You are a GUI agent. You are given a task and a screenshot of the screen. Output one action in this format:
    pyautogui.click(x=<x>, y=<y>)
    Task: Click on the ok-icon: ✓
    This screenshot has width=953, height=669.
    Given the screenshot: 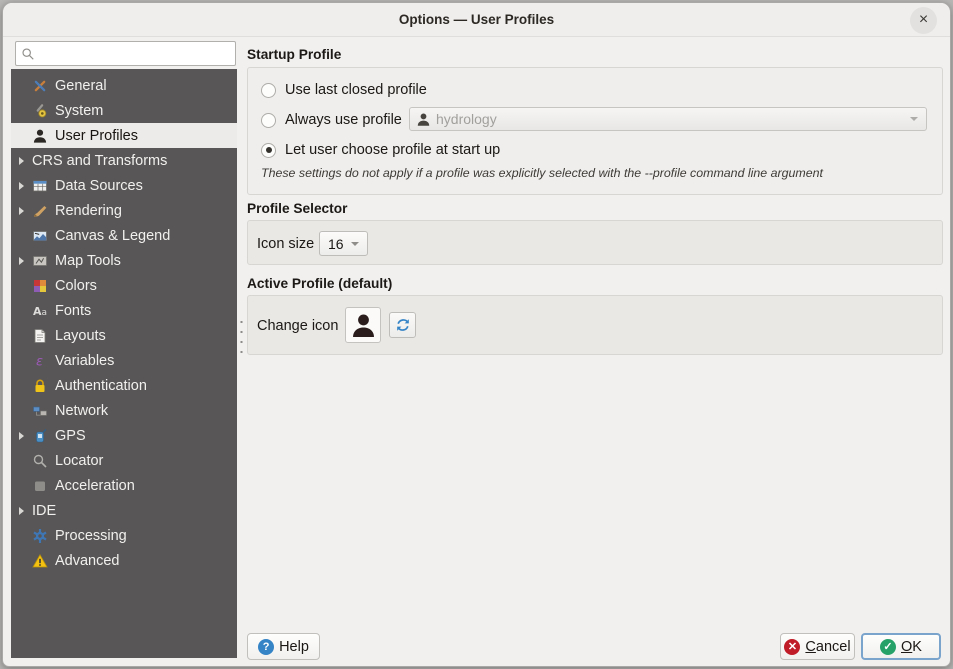 What is the action you would take?
    pyautogui.click(x=888, y=646)
    